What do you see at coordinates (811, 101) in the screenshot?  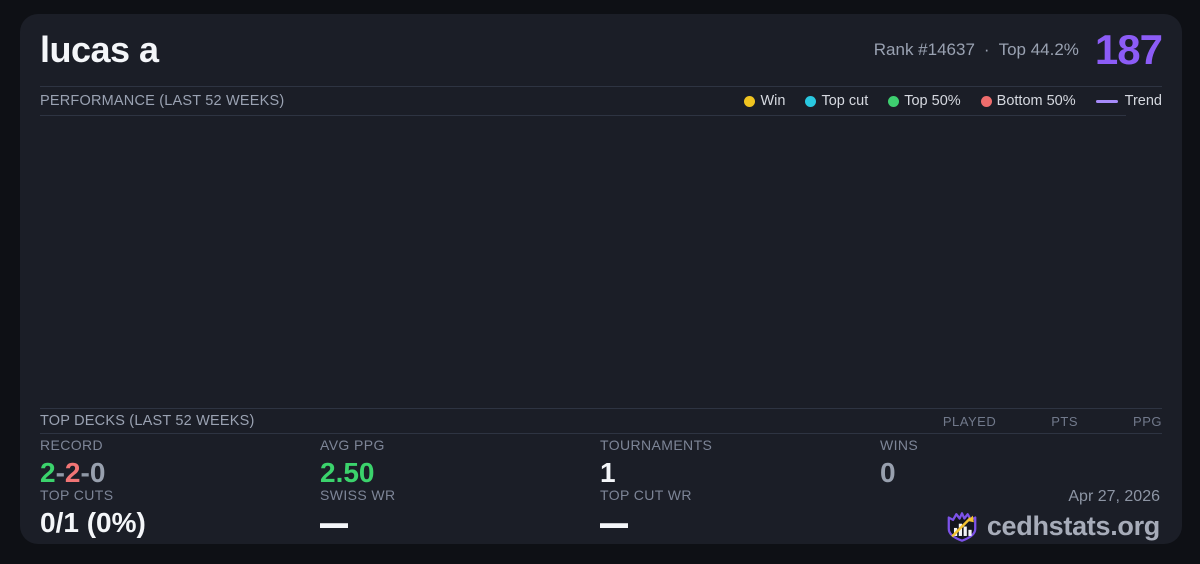 I see `top-cut-dot-icon` at bounding box center [811, 101].